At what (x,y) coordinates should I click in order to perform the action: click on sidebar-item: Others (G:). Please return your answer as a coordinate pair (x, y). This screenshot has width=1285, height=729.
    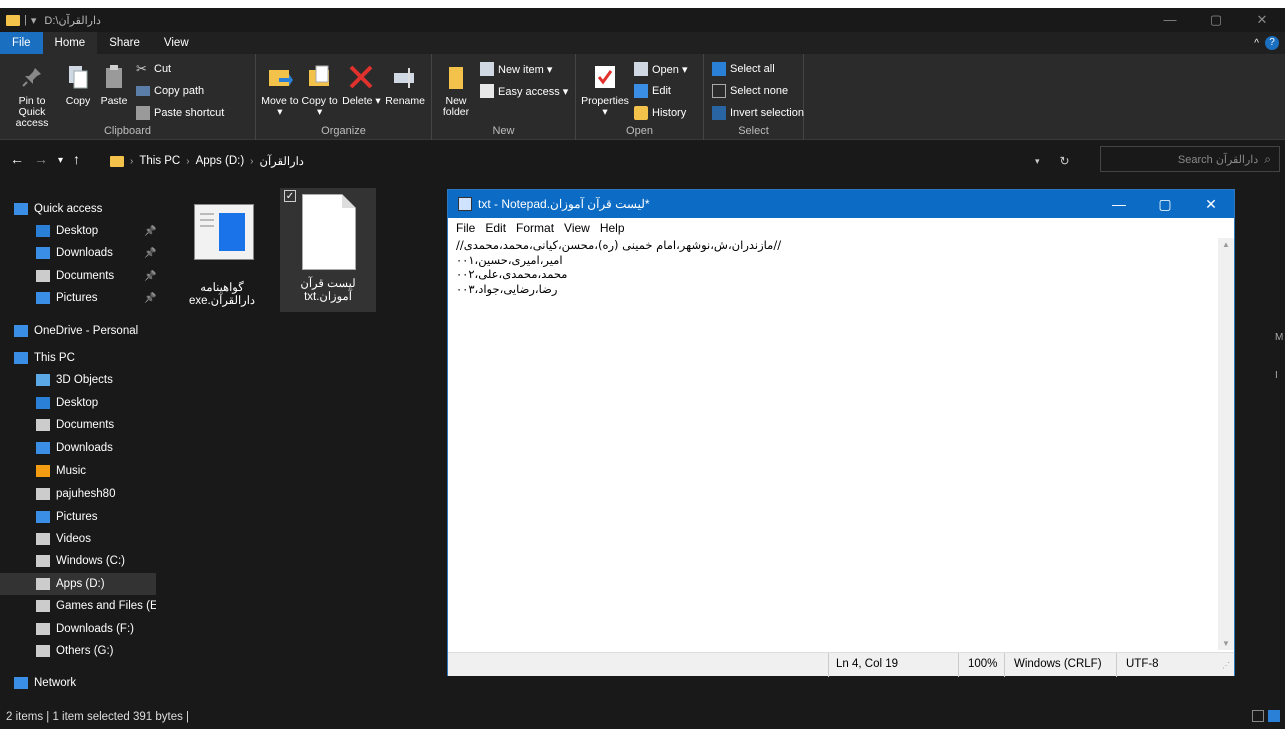
    Looking at the image, I should click on (78, 651).